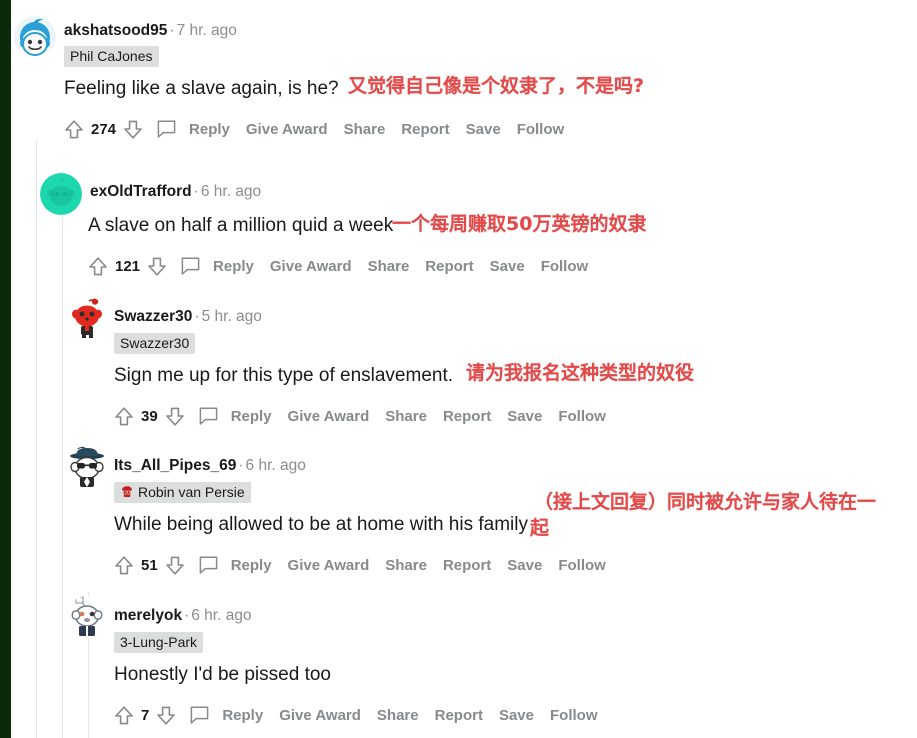 Image resolution: width=917 pixels, height=738 pixels. What do you see at coordinates (149, 416) in the screenshot?
I see `comment-score: 39` at bounding box center [149, 416].